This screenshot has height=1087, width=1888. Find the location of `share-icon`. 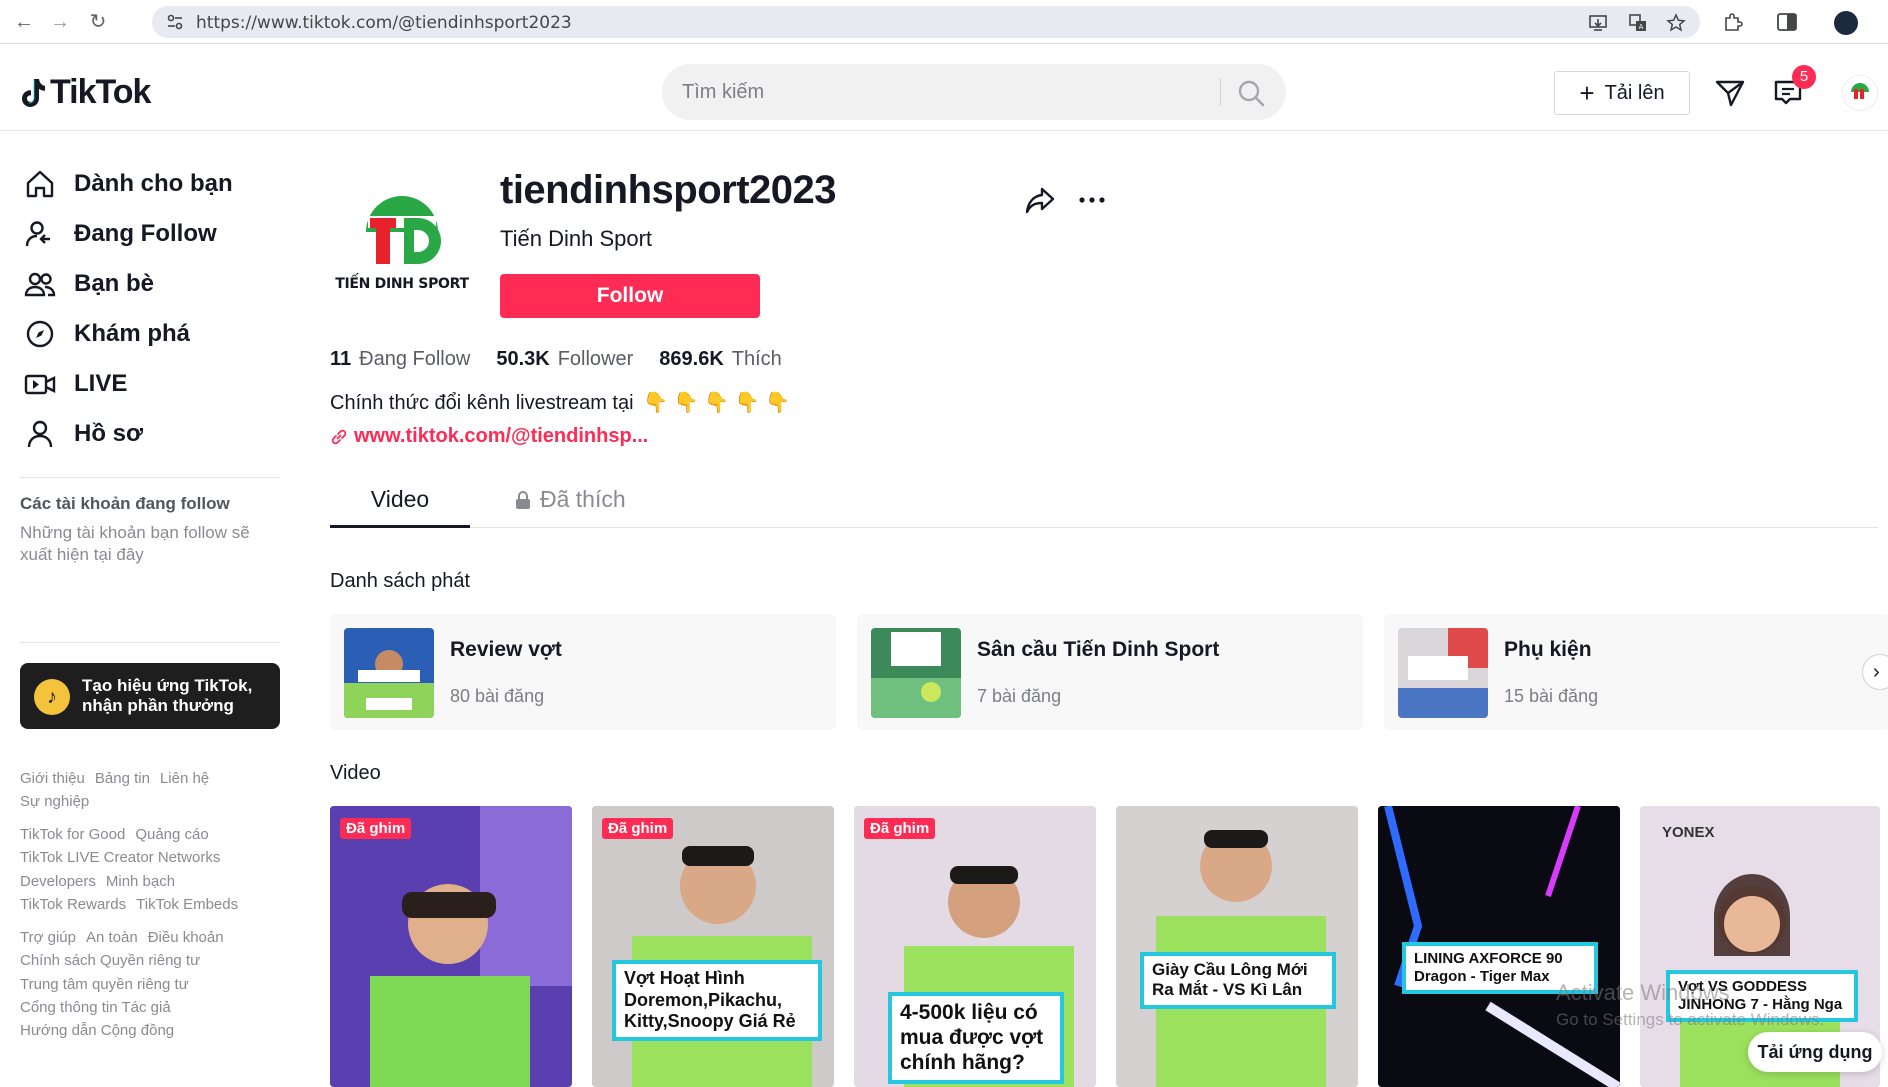

share-icon is located at coordinates (1040, 200).